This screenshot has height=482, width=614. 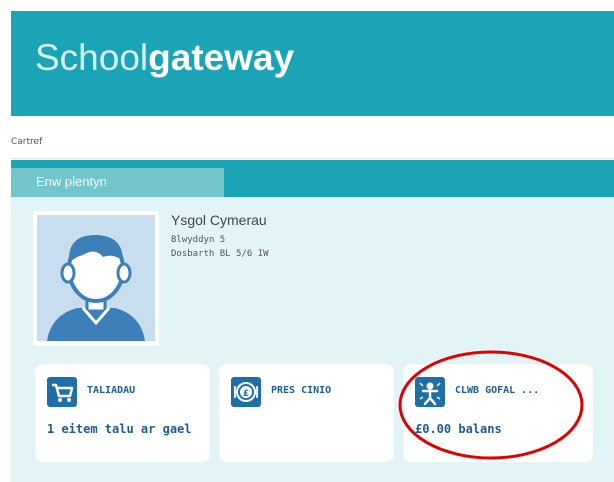 I want to click on lunch-money-card: £ PRES CINIO, so click(x=306, y=413).